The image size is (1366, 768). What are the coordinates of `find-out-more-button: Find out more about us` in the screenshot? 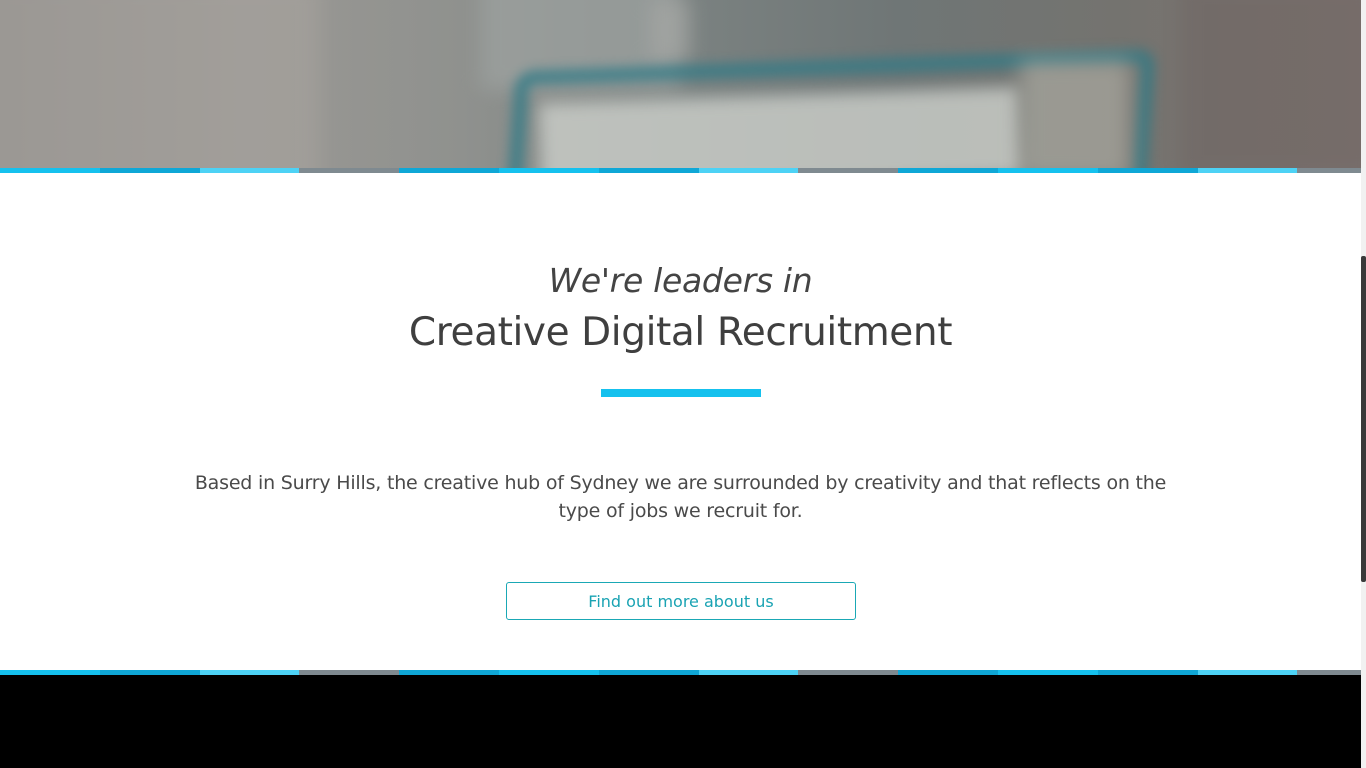 It's located at (681, 601).